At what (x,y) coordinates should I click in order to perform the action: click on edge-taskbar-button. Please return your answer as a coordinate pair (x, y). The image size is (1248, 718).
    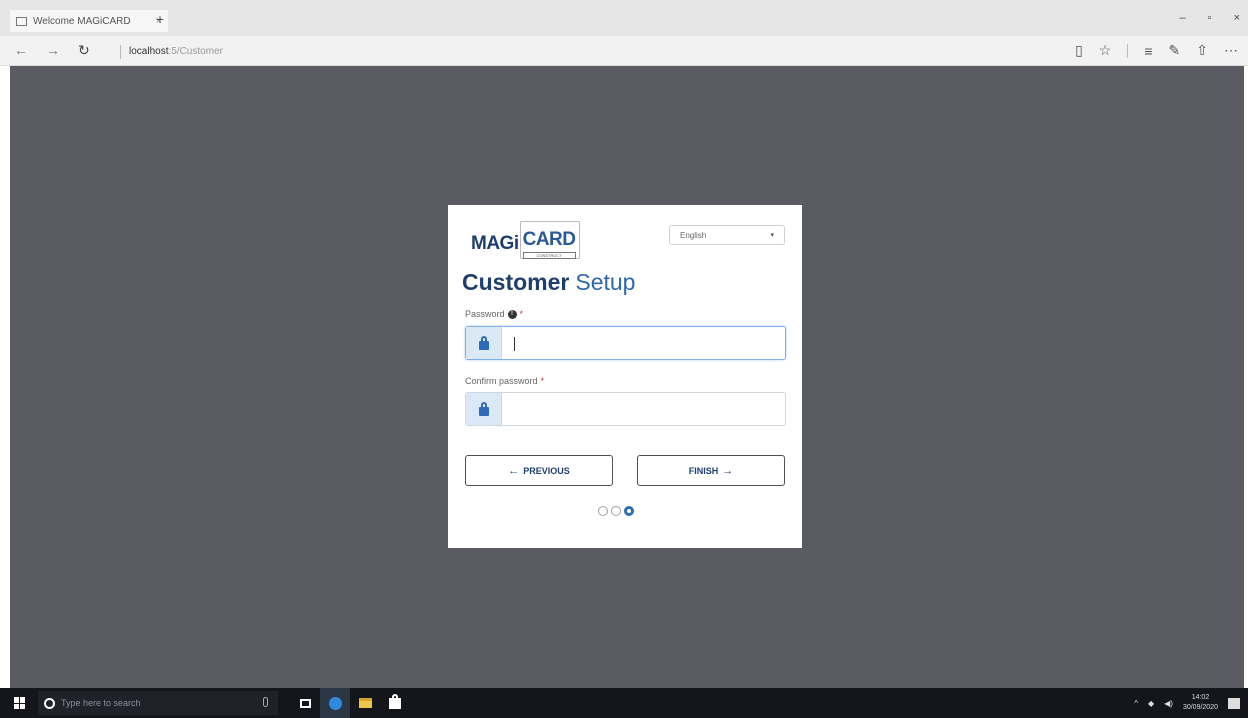
    Looking at the image, I should click on (335, 703).